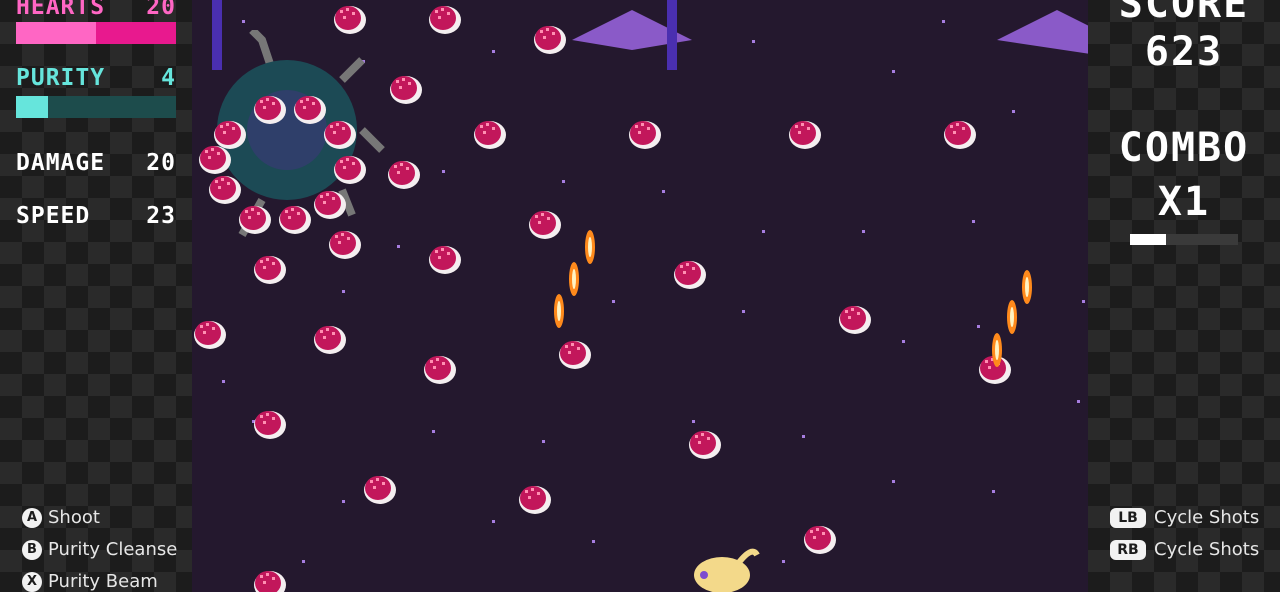 The width and height of the screenshot is (1280, 592). What do you see at coordinates (74, 517) in the screenshot?
I see `control-label-shoot: Shoot` at bounding box center [74, 517].